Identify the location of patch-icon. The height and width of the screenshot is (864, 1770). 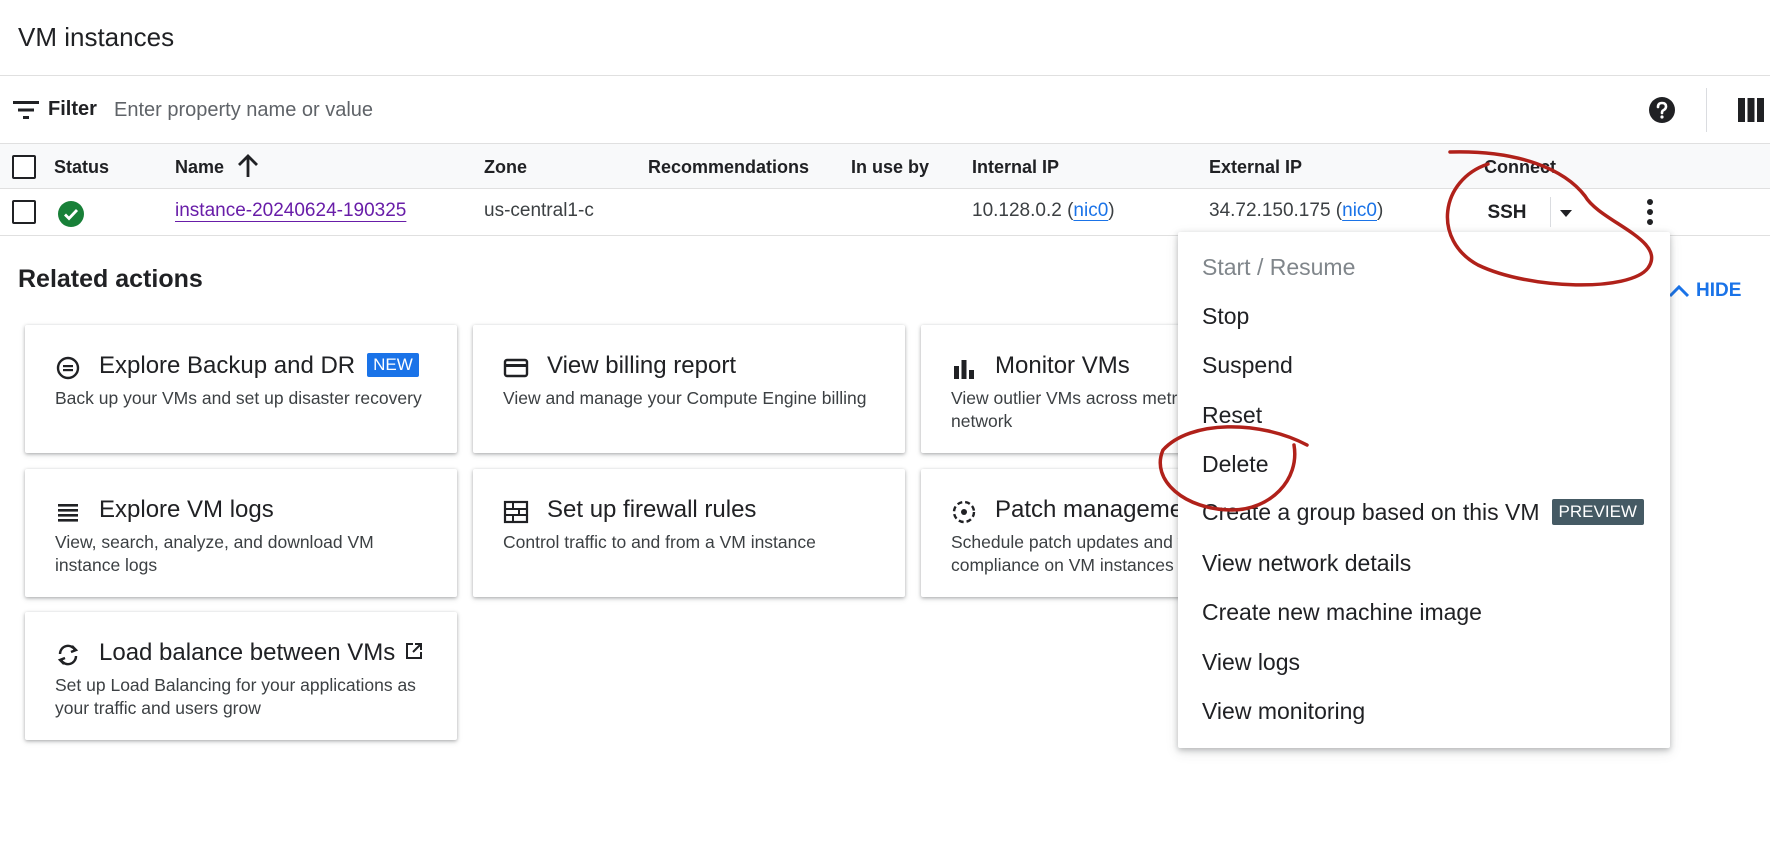
(964, 512).